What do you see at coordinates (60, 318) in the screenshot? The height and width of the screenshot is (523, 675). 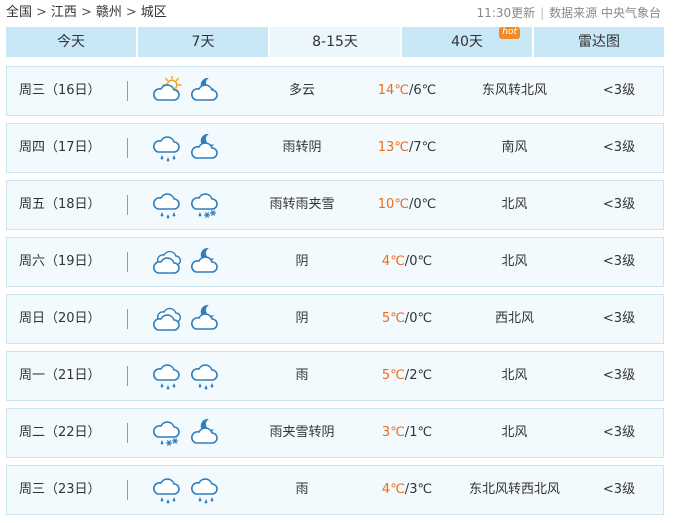 I see `forecast-day: 周日（20日）` at bounding box center [60, 318].